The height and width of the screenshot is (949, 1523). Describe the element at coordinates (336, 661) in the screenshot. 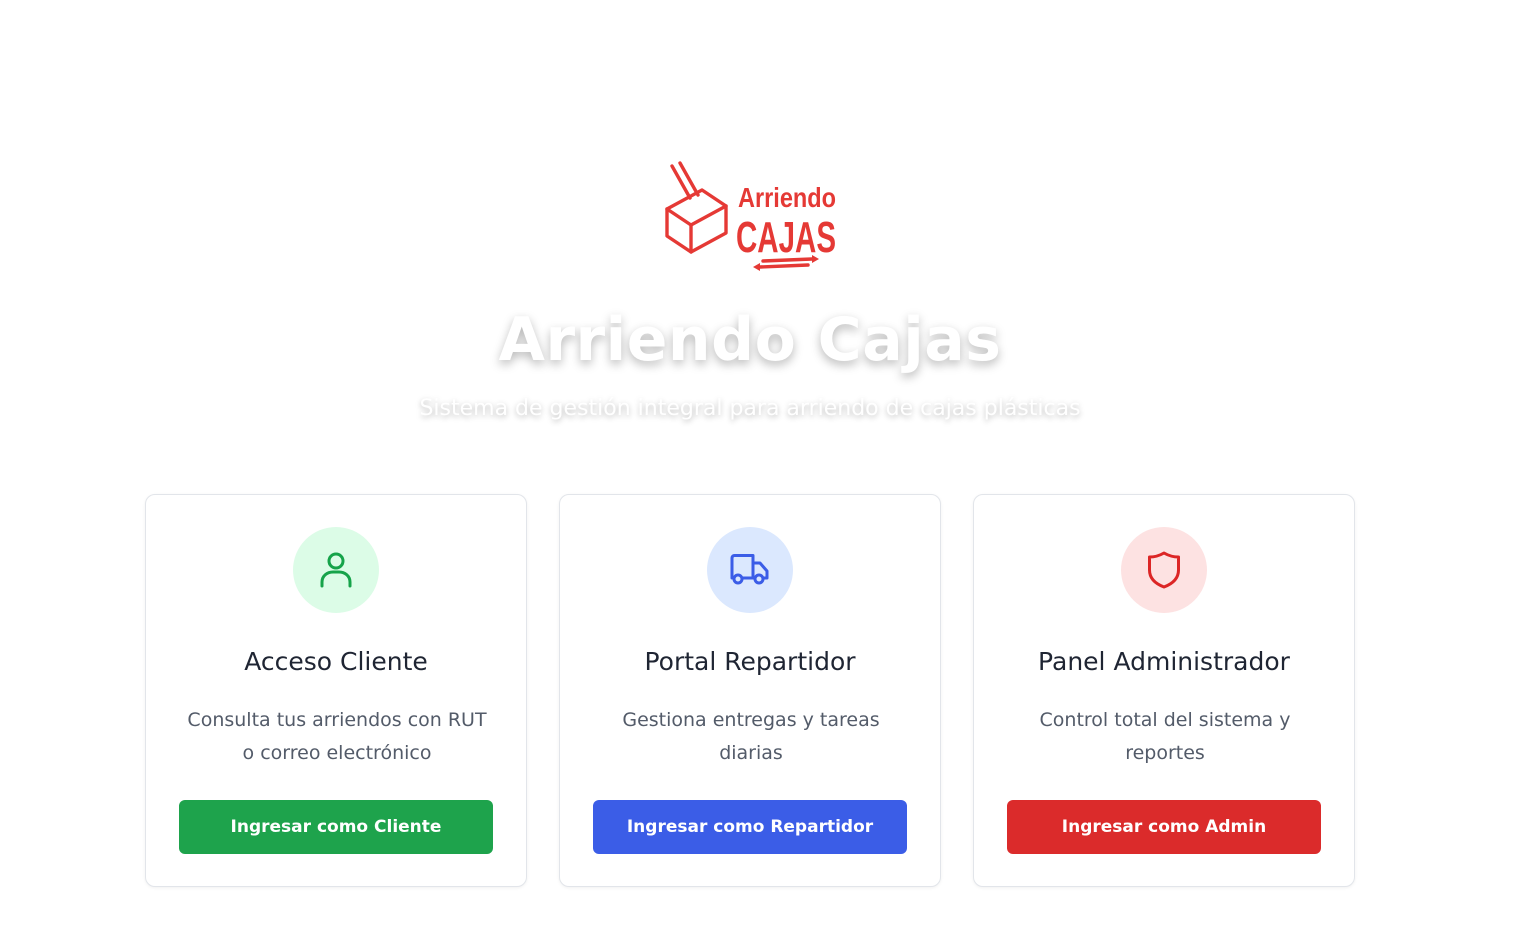

I see `client-card-title: Acceso Cliente` at that location.